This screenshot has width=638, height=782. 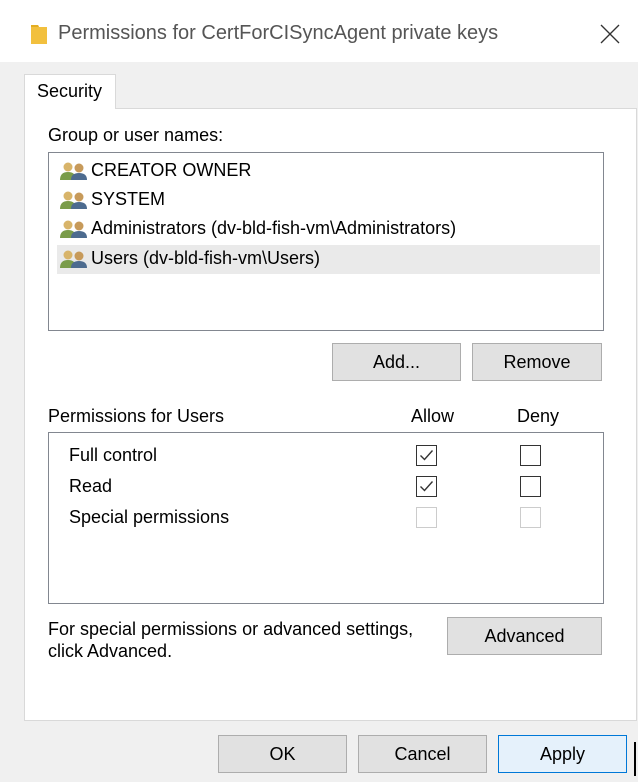 What do you see at coordinates (328, 259) in the screenshot?
I see `list-item-selected: Users (dv-bld-fish-vm\Users)` at bounding box center [328, 259].